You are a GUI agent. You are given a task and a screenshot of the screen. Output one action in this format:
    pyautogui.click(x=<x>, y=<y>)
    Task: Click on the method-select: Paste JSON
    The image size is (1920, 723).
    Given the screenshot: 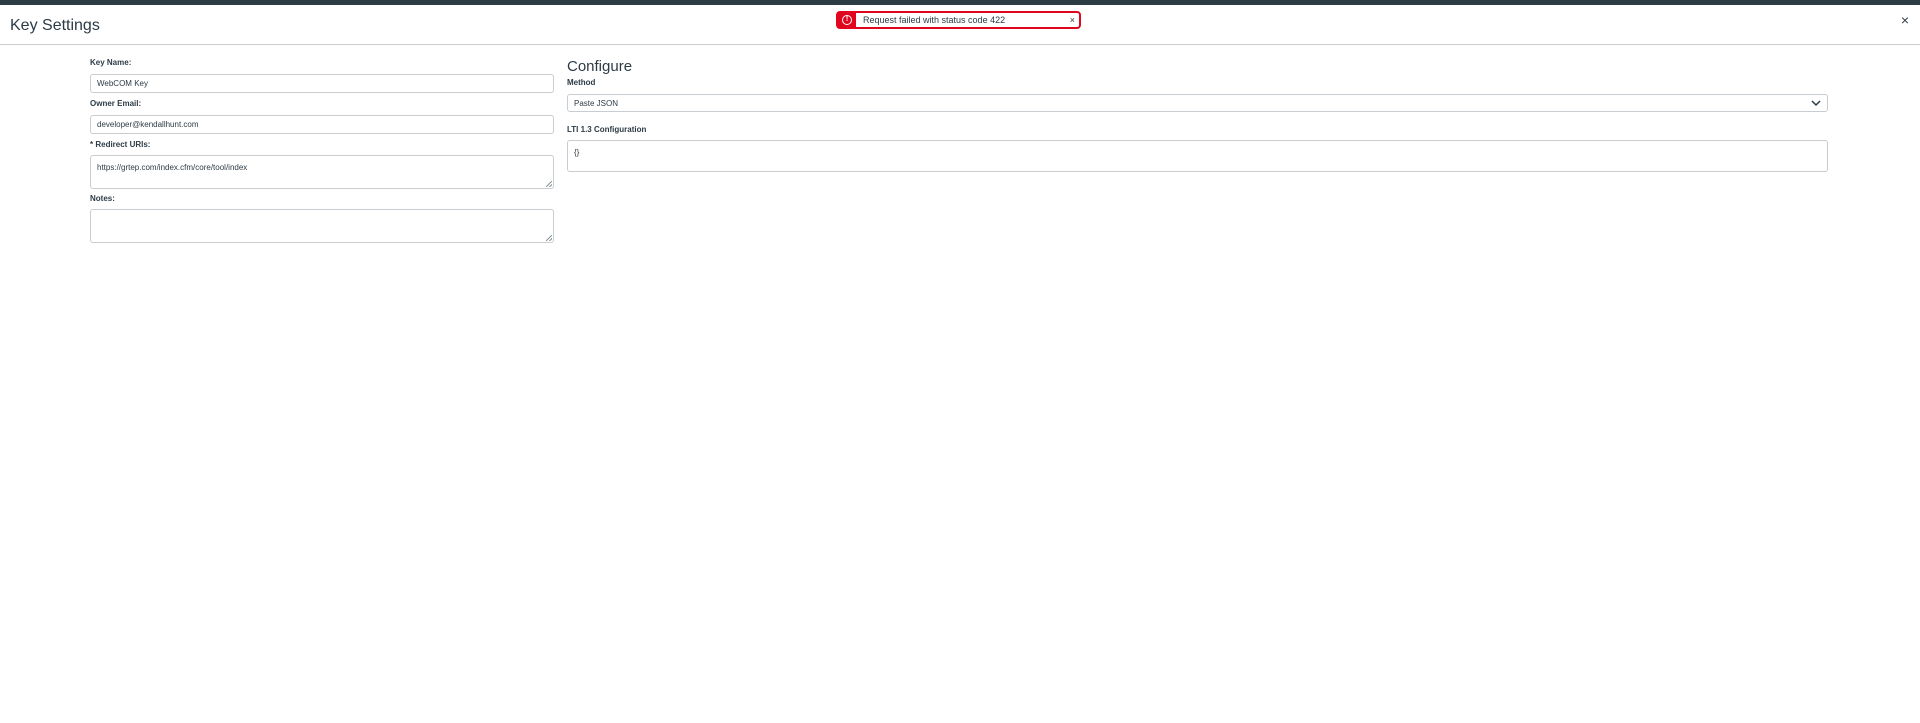 What is the action you would take?
    pyautogui.click(x=1197, y=103)
    